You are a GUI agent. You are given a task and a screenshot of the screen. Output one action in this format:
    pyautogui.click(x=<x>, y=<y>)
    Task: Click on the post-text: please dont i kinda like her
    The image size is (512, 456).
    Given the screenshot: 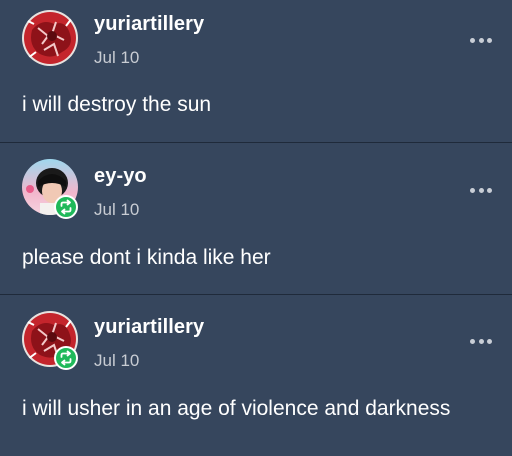 What is the action you would take?
    pyautogui.click(x=146, y=257)
    